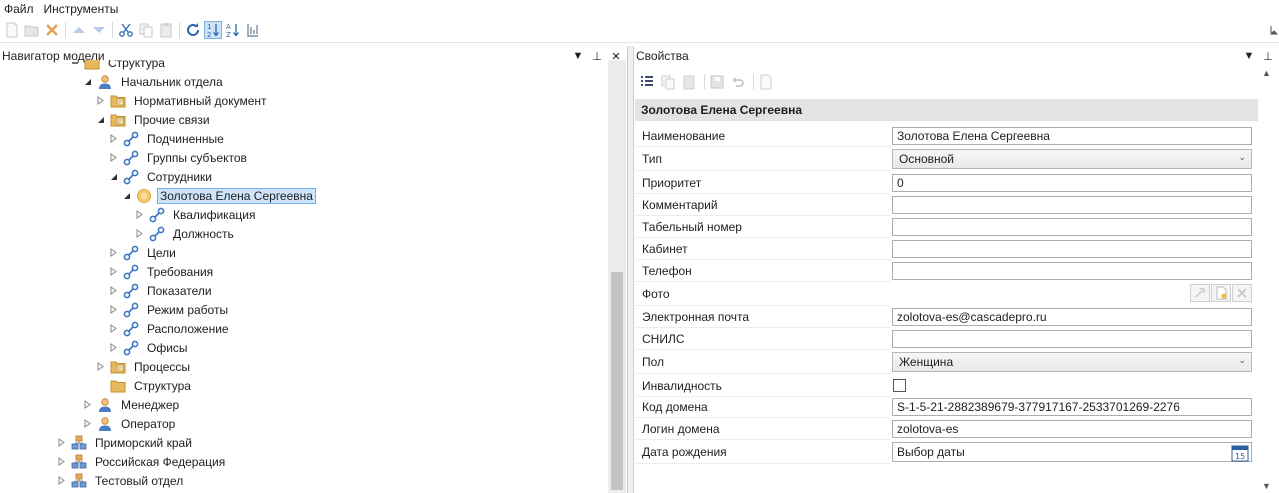 The height and width of the screenshot is (493, 1279). Describe the element at coordinates (179, 157) in the screenshot. I see `tree-node: Группы субъектов` at that location.